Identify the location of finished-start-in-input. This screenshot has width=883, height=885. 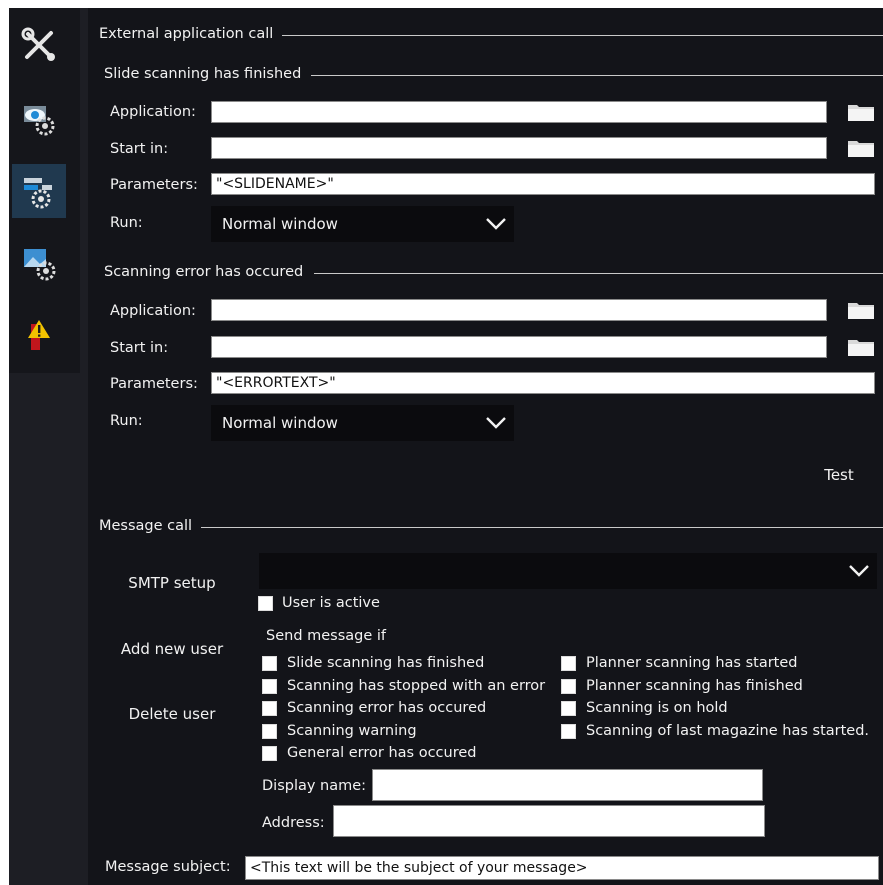
(519, 148).